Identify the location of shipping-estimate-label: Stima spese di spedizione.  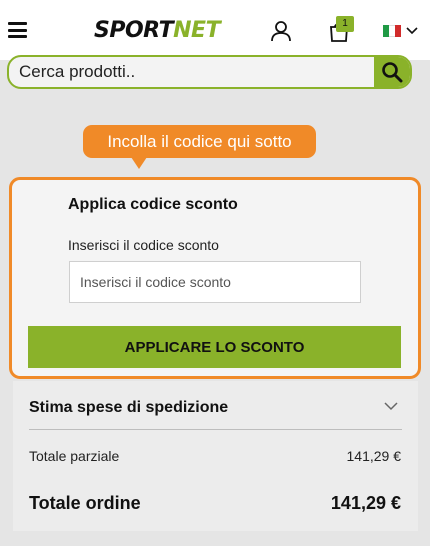
(129, 407).